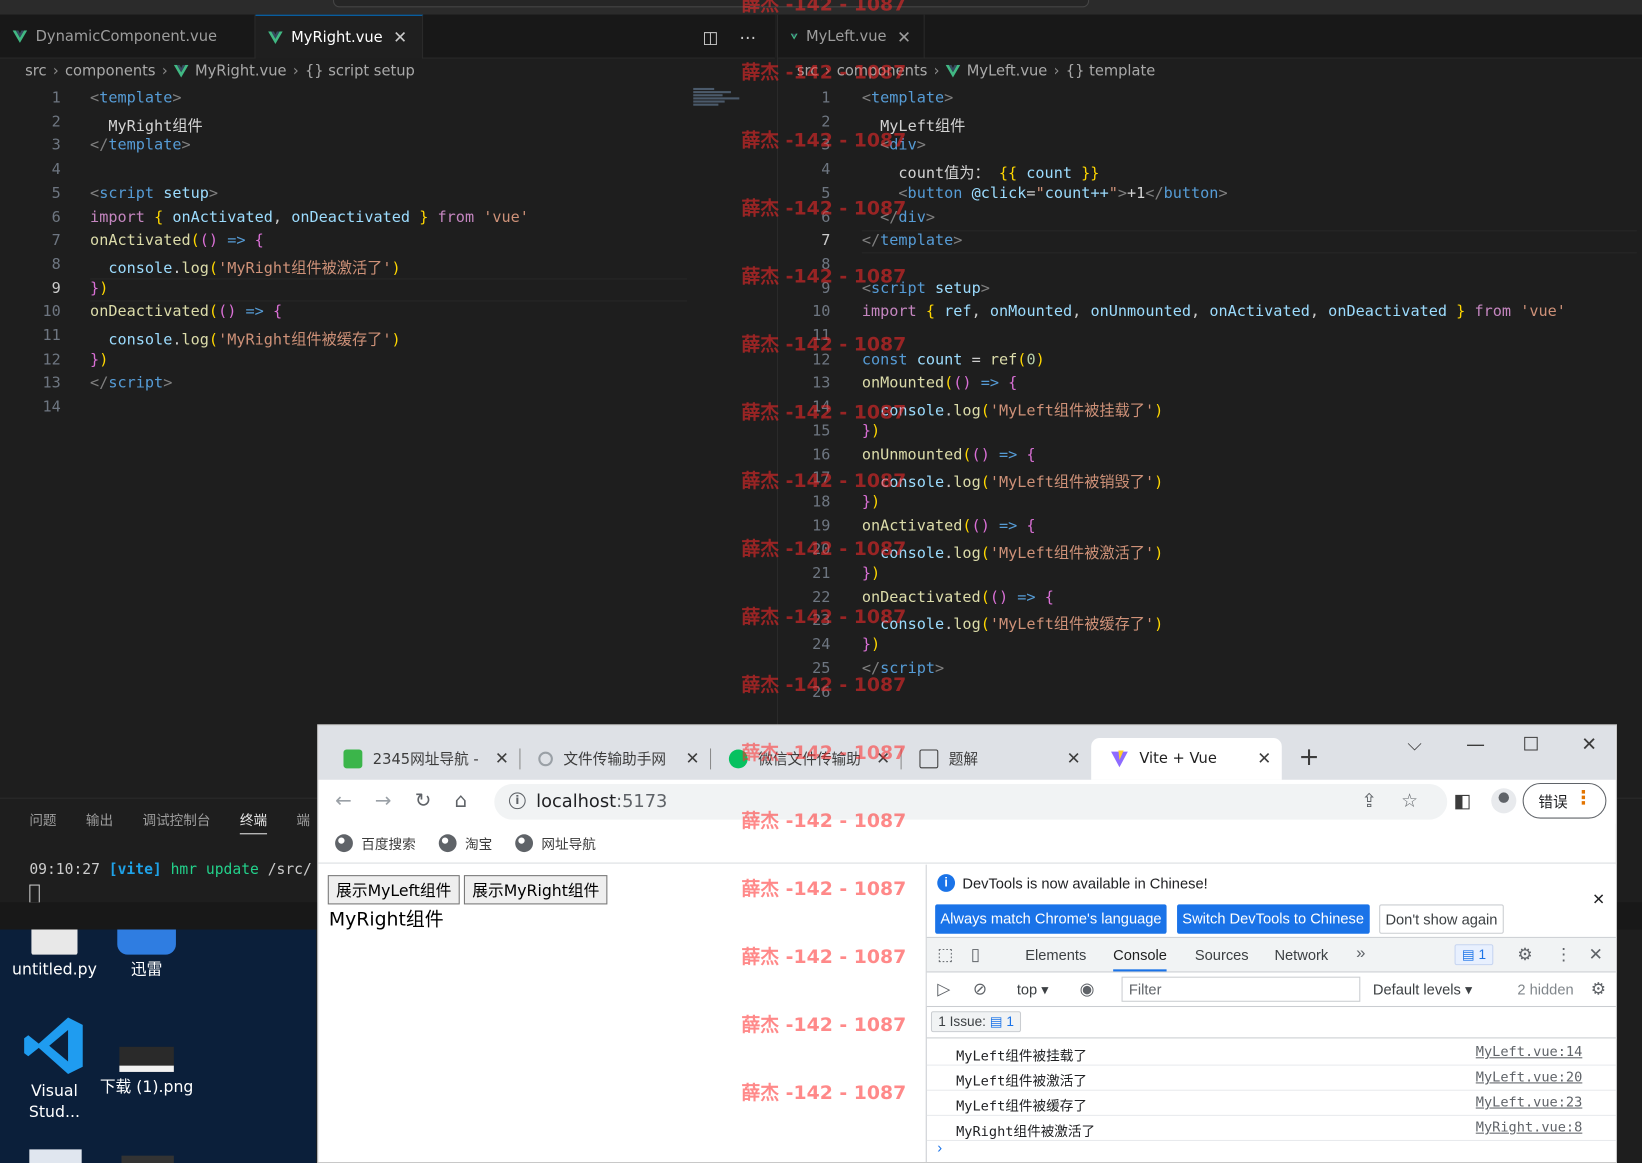  What do you see at coordinates (1271, 1078) in the screenshot?
I see `console-log-row: MyLeft组件被激活了 MyLeft.vue:20` at bounding box center [1271, 1078].